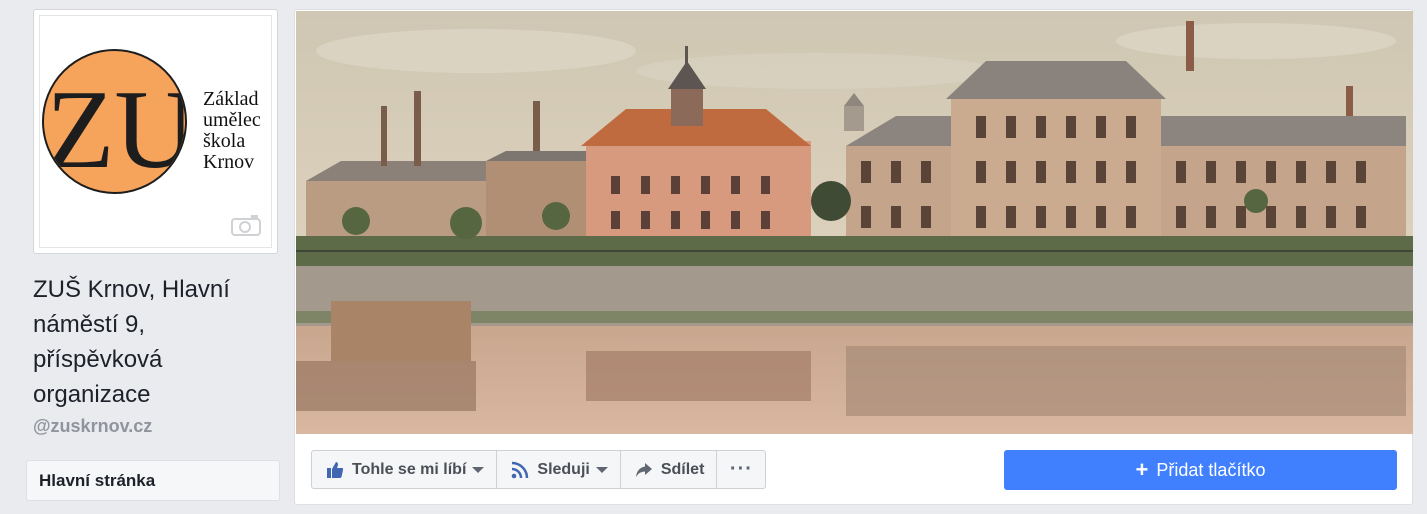 The width and height of the screenshot is (1427, 514). I want to click on logo-circle: ZUŠ, so click(114, 121).